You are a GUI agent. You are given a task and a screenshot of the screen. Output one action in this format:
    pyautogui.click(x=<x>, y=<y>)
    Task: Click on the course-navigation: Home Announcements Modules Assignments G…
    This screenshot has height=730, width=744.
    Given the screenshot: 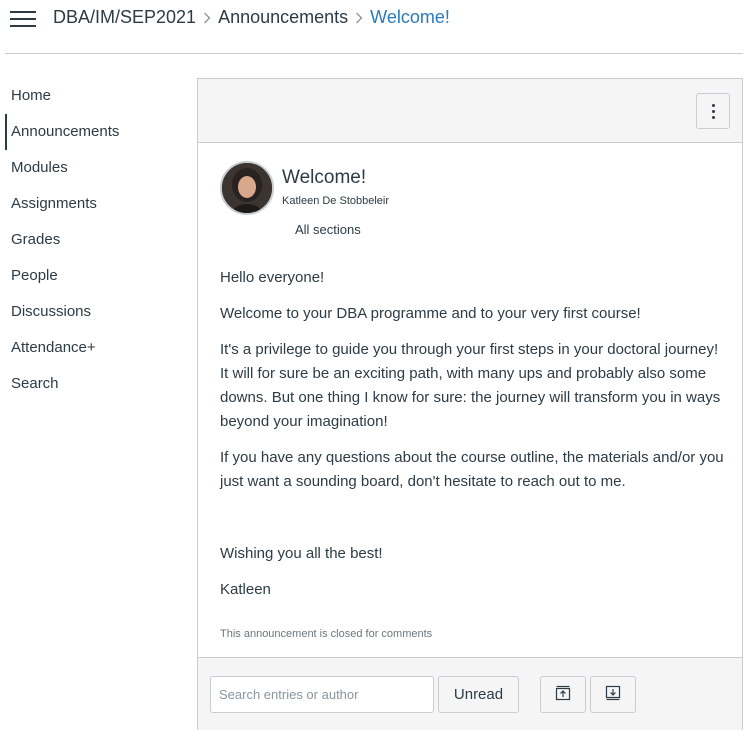 What is the action you would take?
    pyautogui.click(x=95, y=240)
    